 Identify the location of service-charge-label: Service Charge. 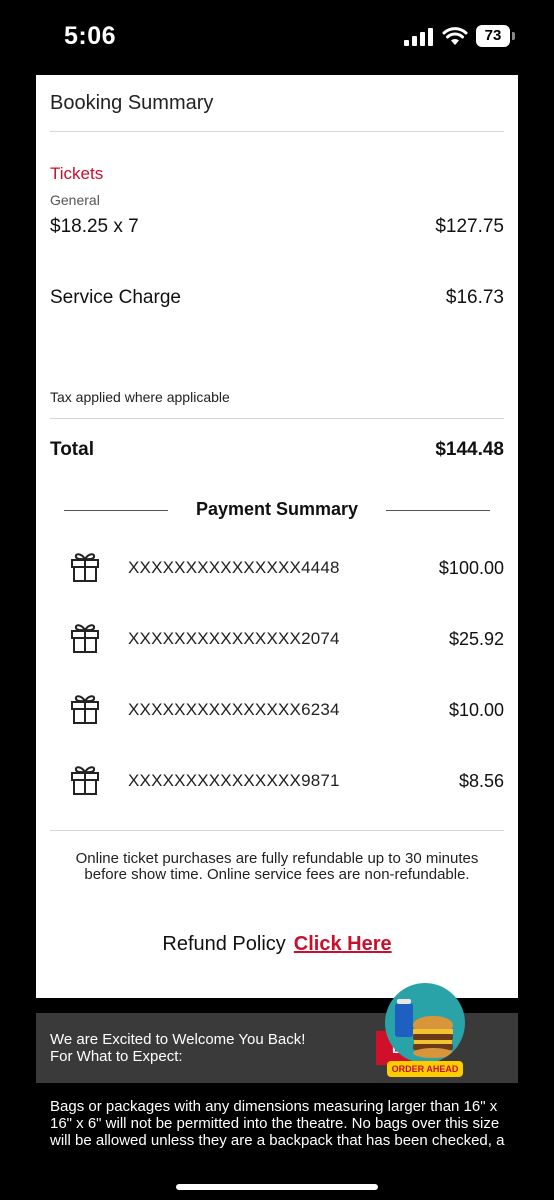
(115, 297).